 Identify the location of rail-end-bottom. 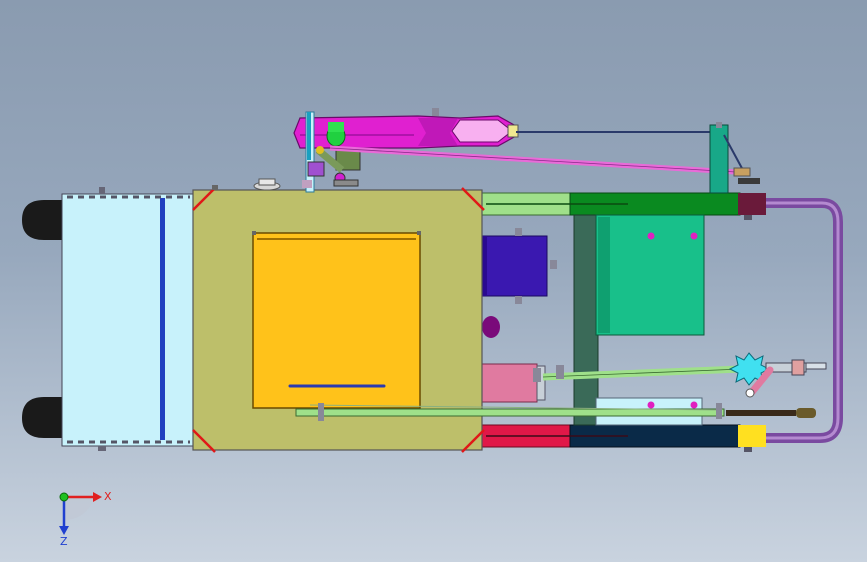
(752, 436).